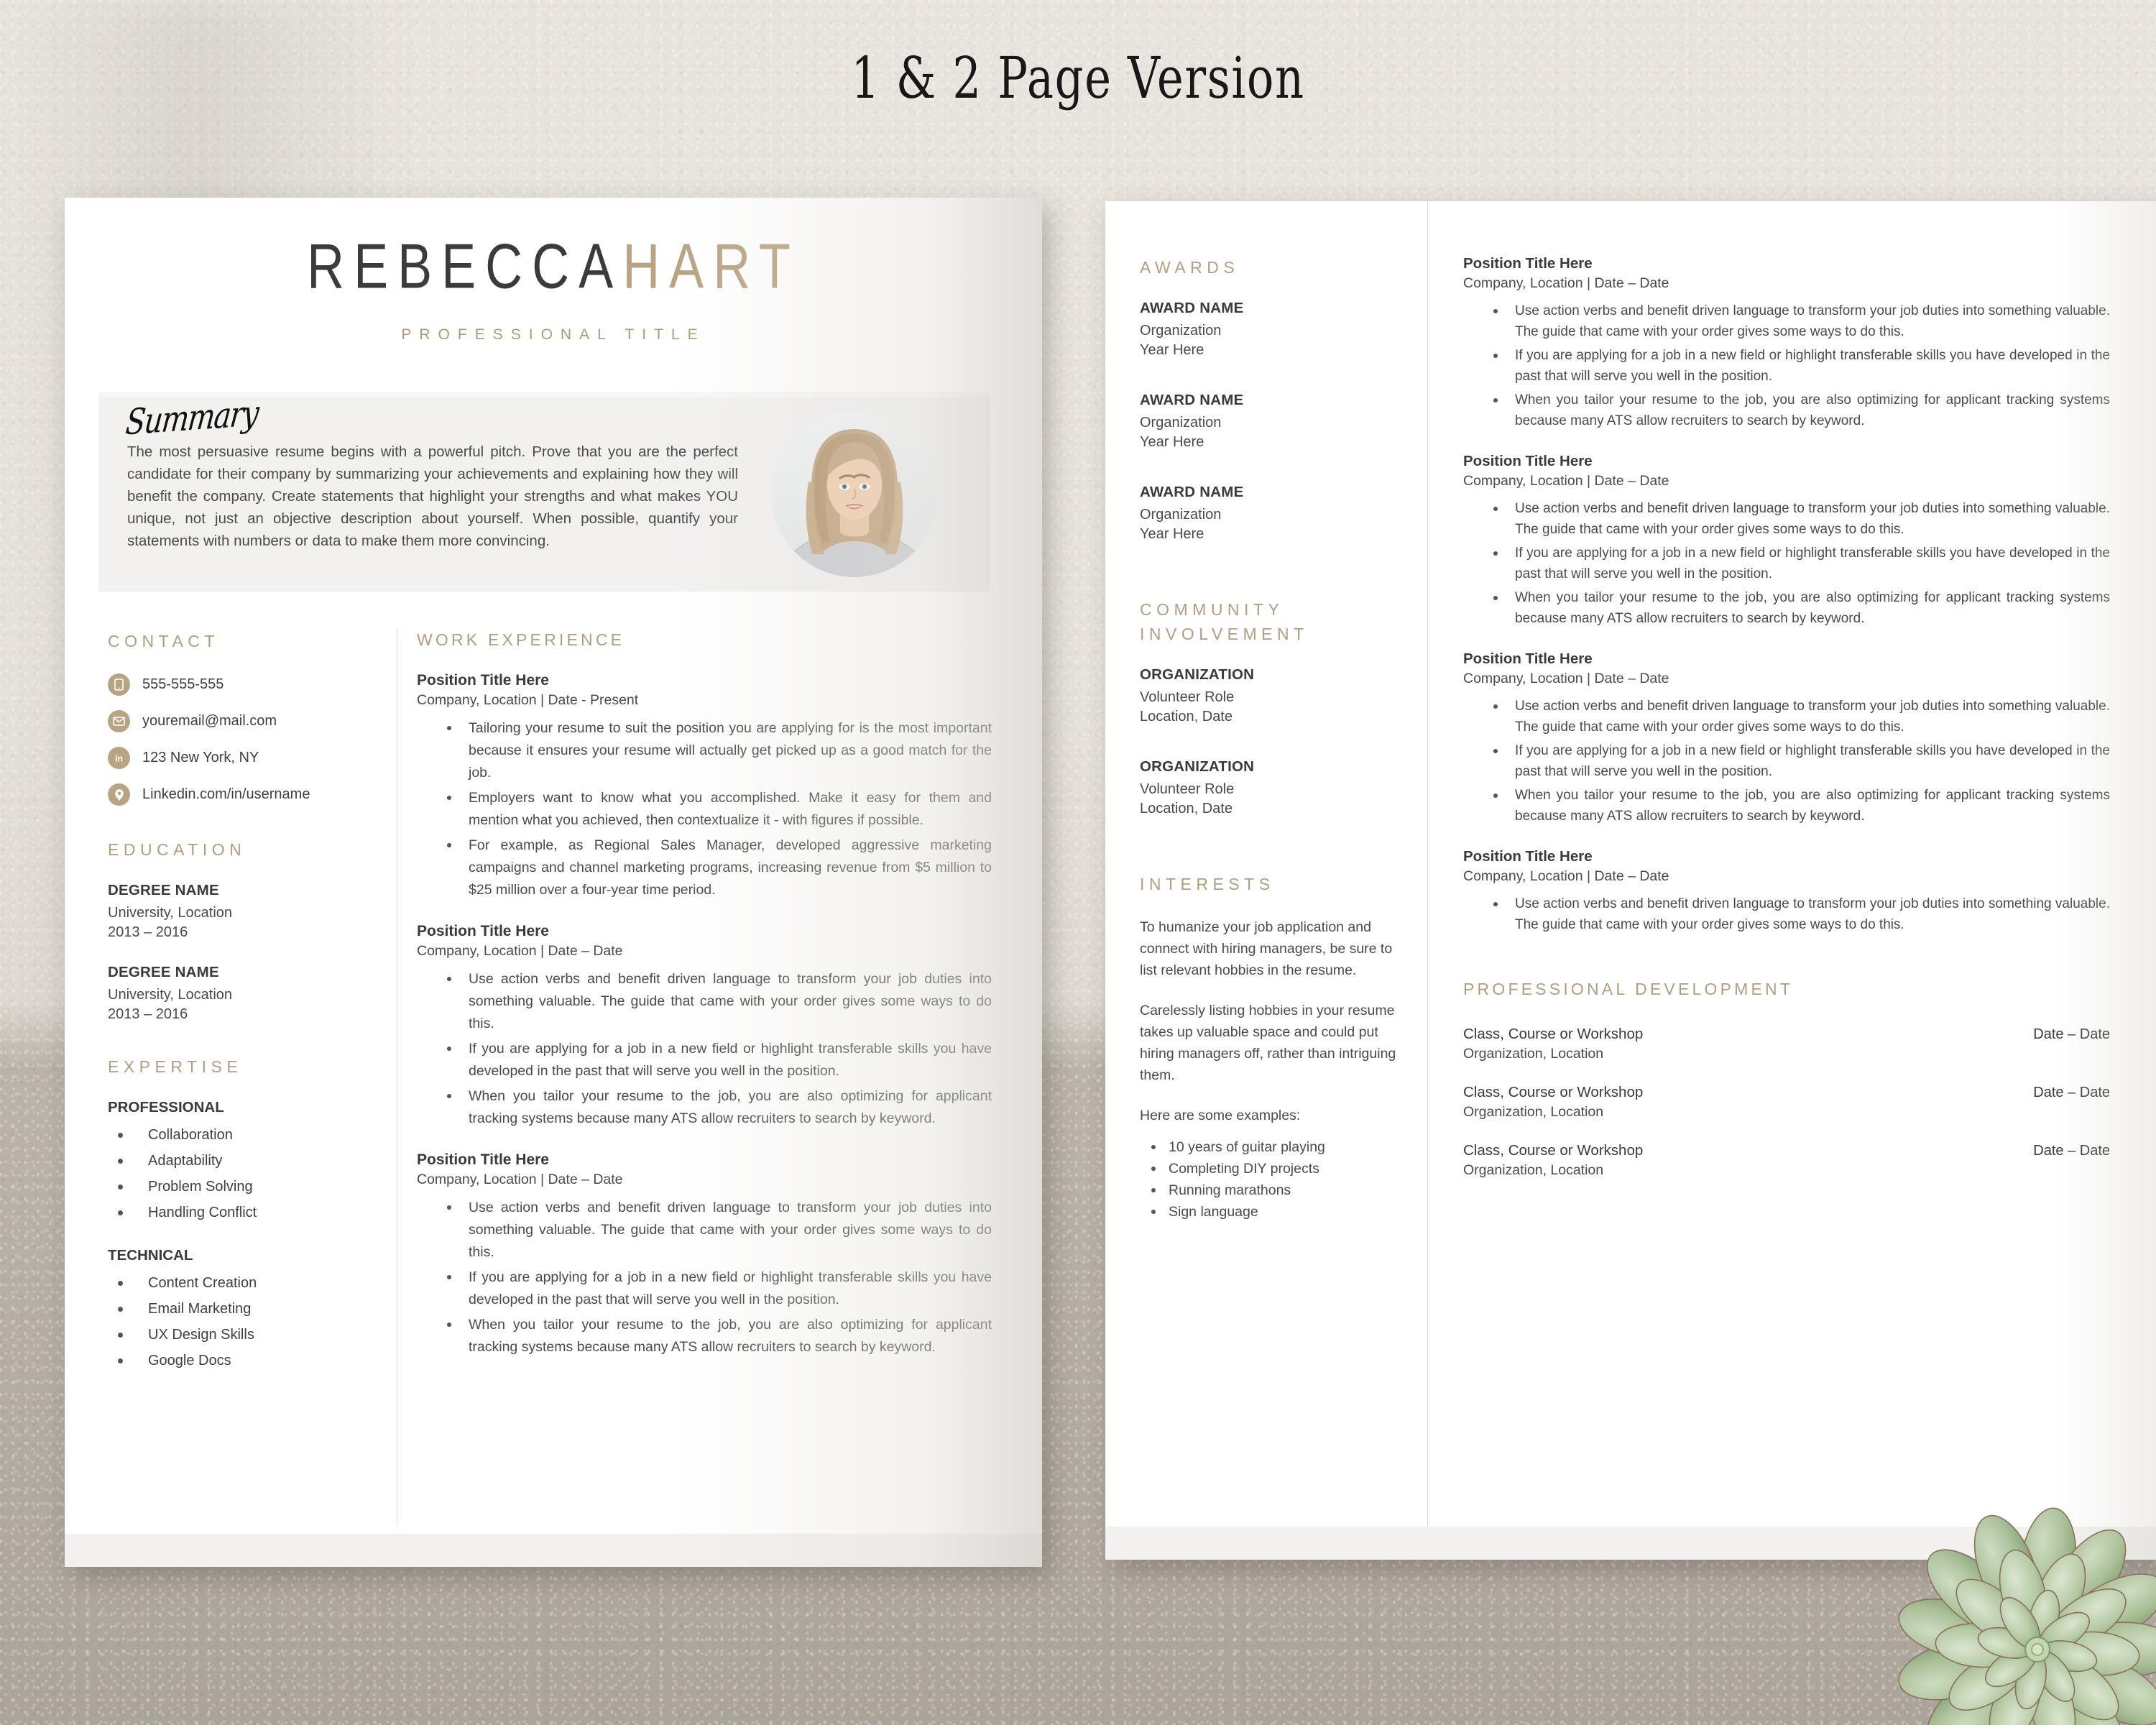  What do you see at coordinates (1190, 267) in the screenshot?
I see `section-heading-awards: AWARDS` at bounding box center [1190, 267].